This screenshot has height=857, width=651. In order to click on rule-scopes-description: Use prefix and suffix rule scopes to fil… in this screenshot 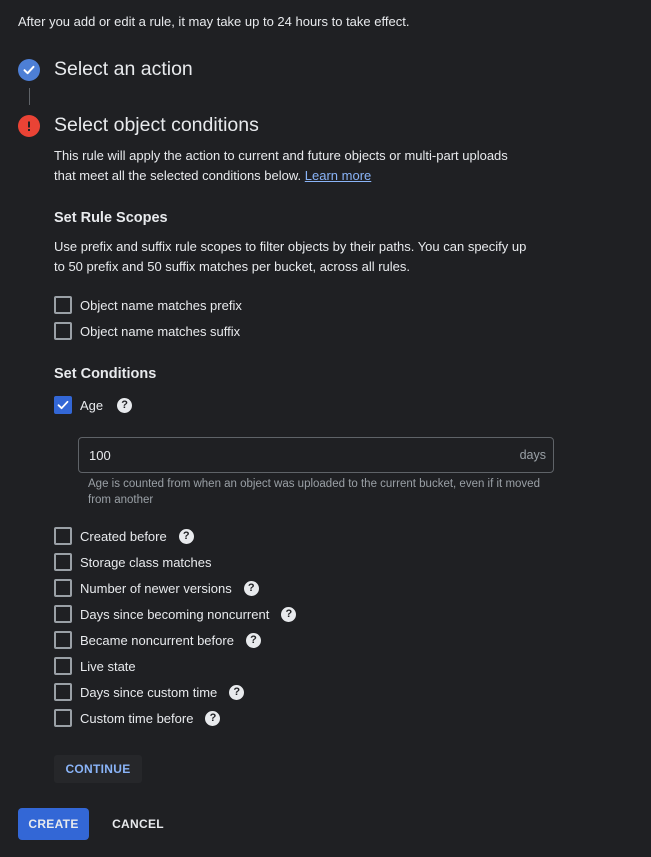, I will do `click(290, 256)`.